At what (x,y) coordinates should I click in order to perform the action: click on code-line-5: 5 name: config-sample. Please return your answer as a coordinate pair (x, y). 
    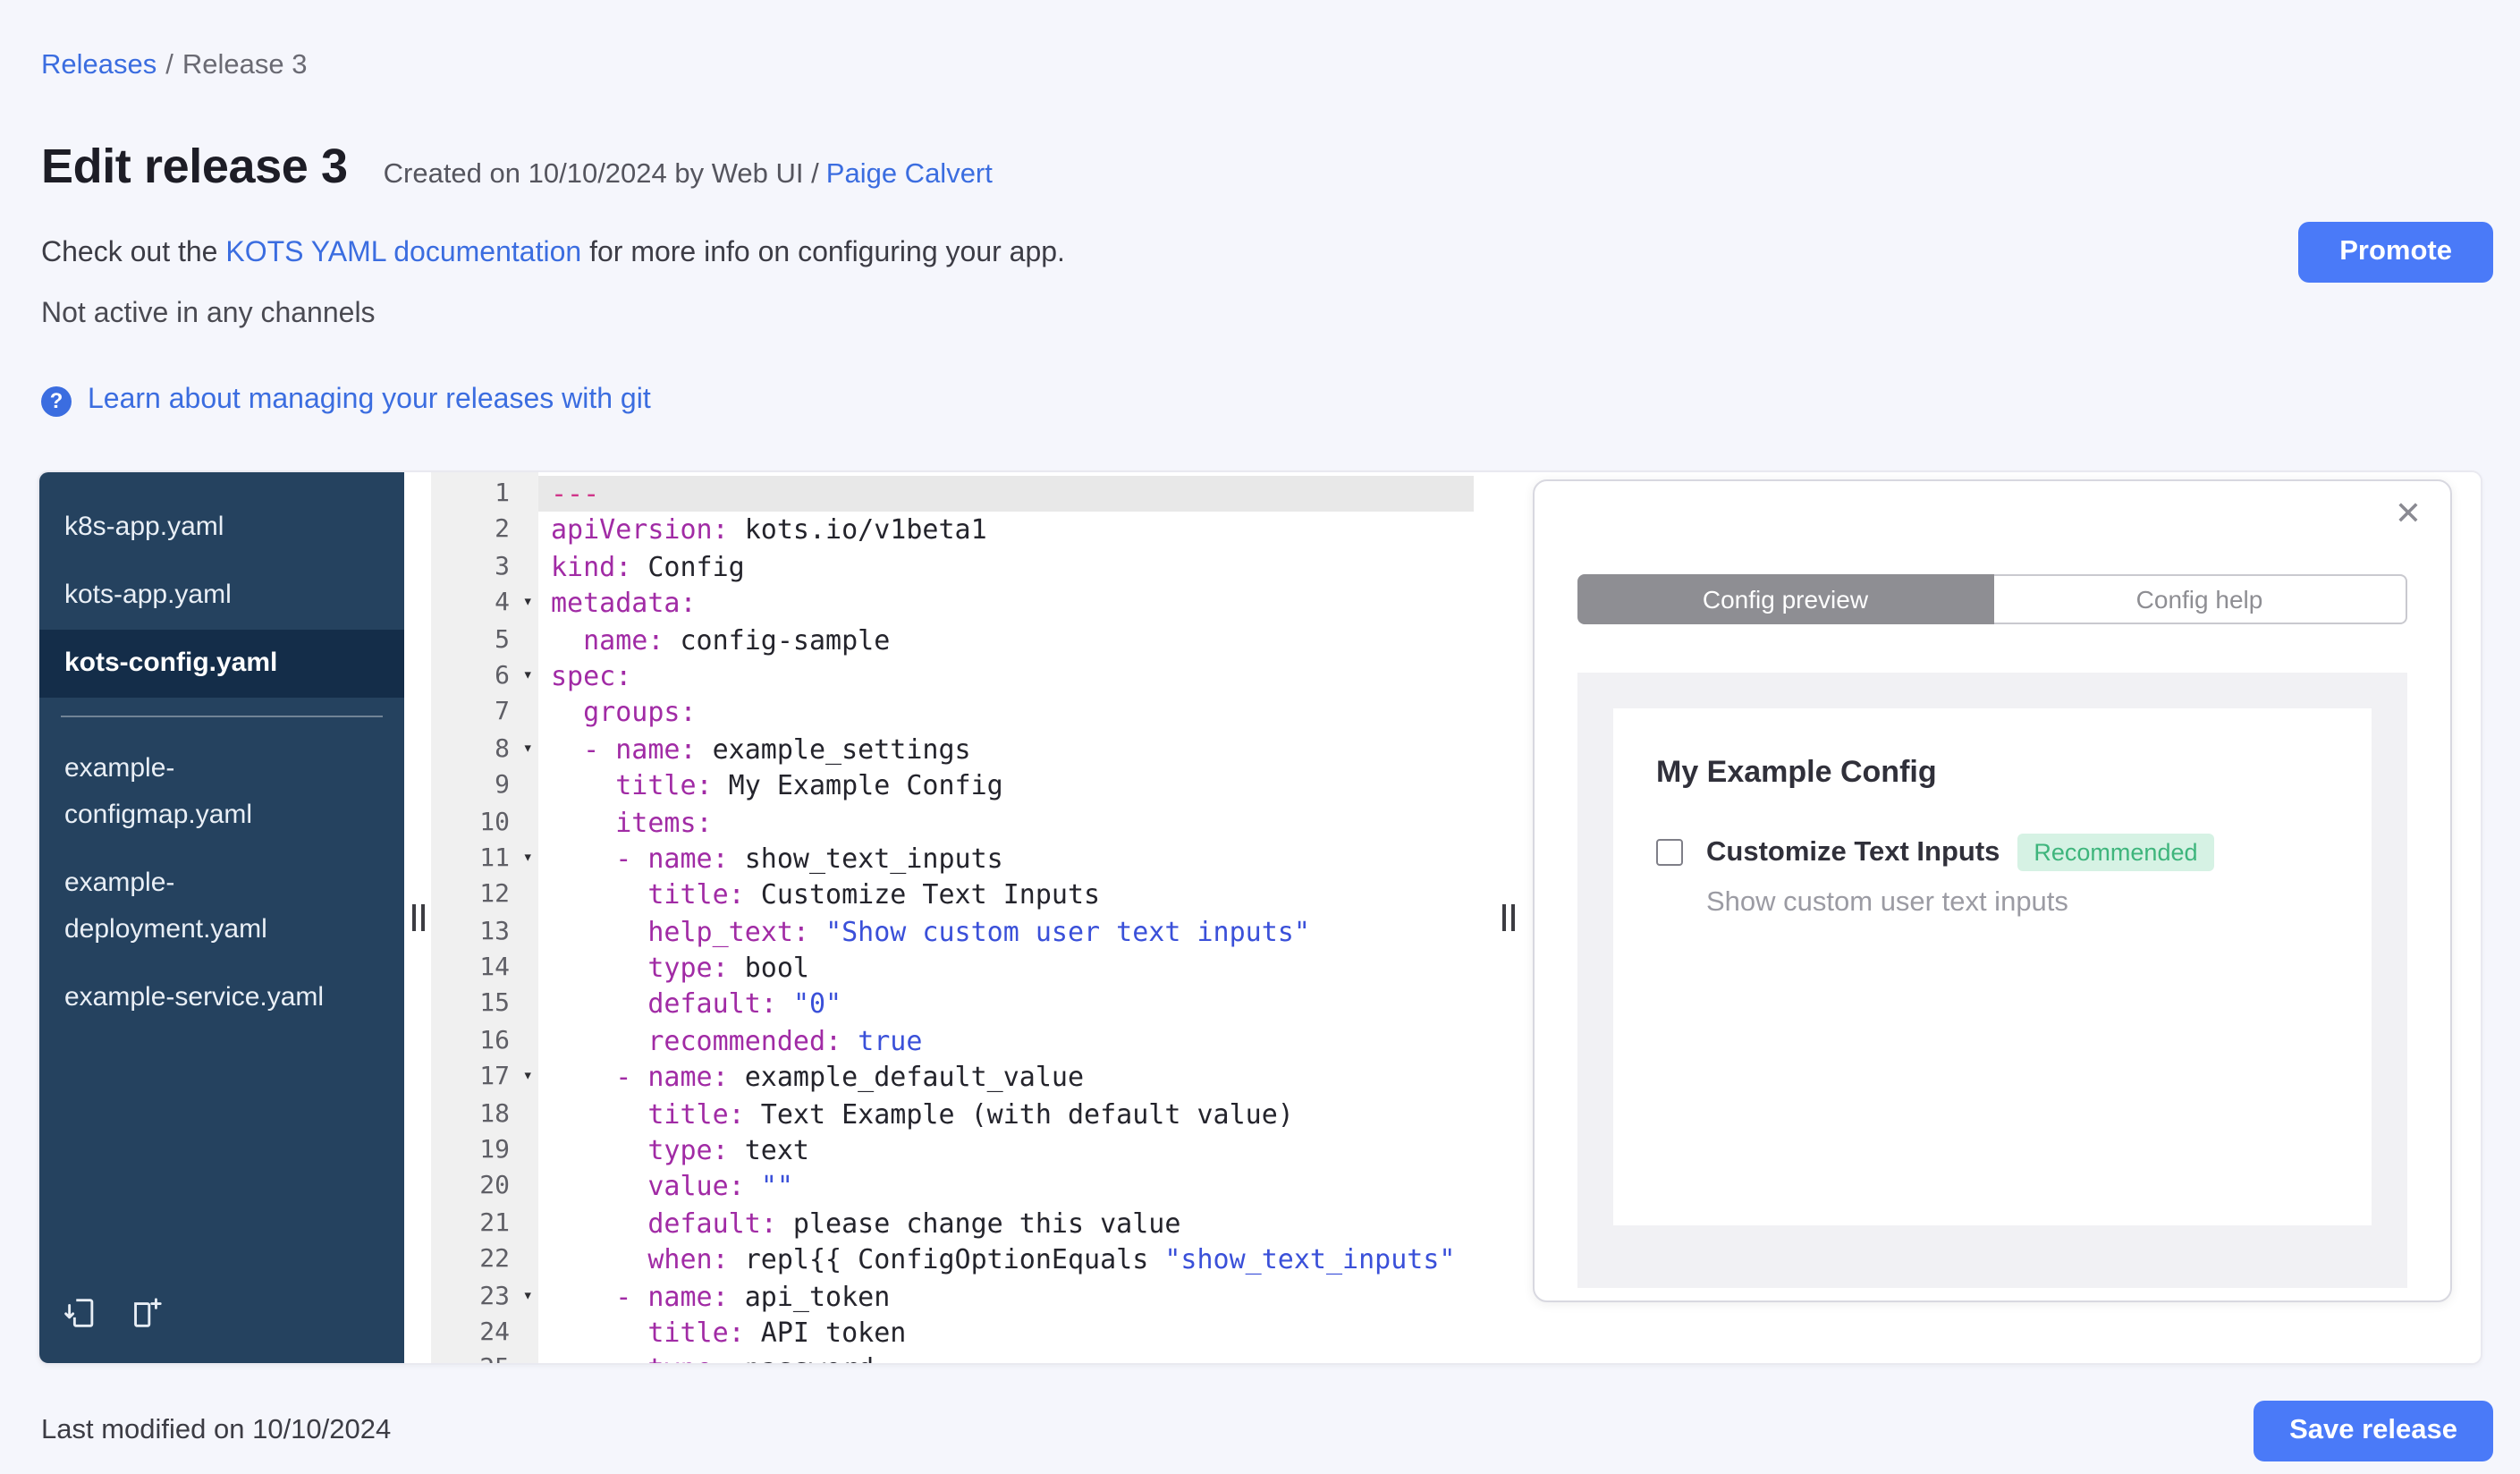
    Looking at the image, I should click on (952, 640).